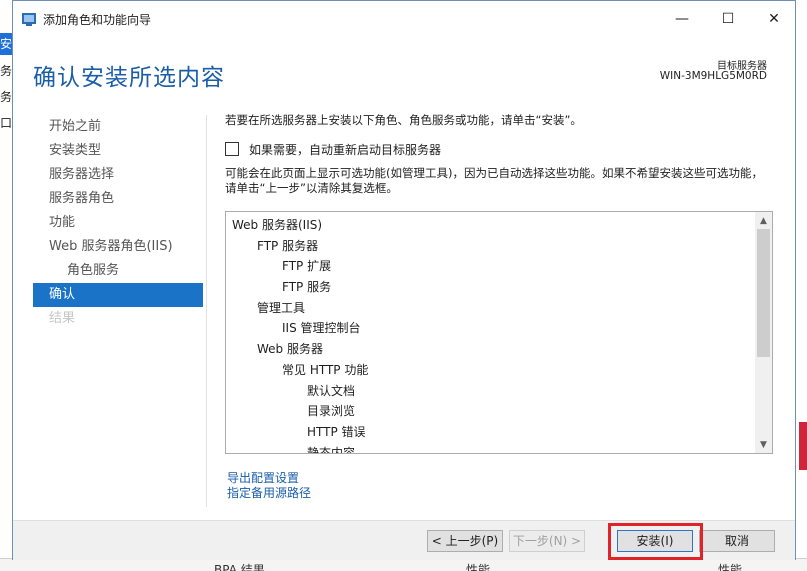 The width and height of the screenshot is (807, 571). What do you see at coordinates (118, 151) in the screenshot?
I see `nav-step-installation-type: 安装类型` at bounding box center [118, 151].